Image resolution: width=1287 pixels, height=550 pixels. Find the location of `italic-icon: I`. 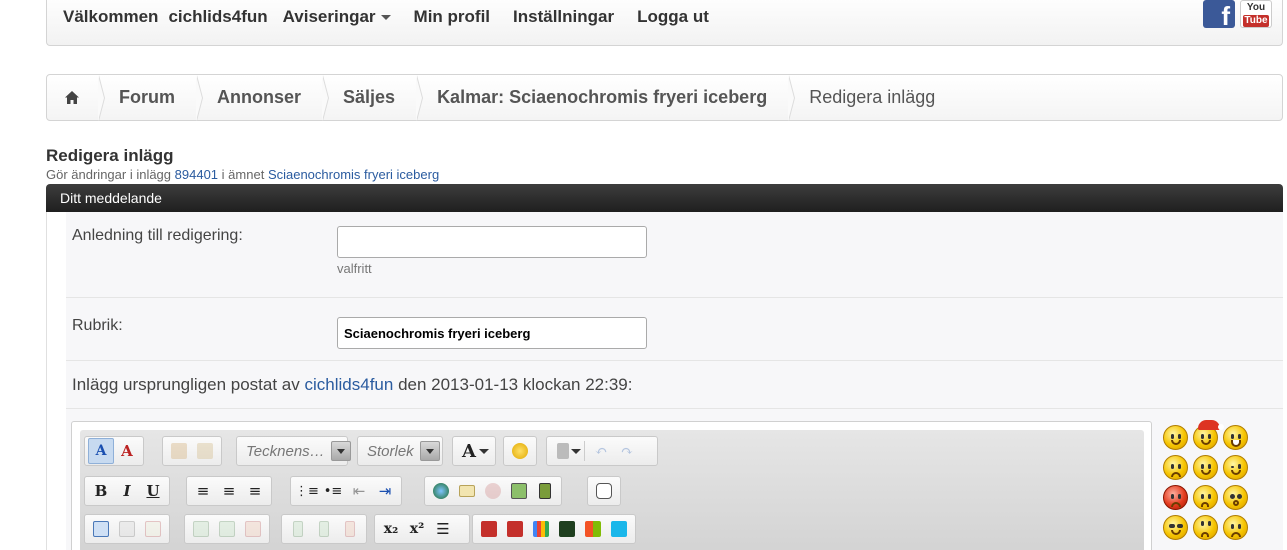

italic-icon: I is located at coordinates (127, 491).